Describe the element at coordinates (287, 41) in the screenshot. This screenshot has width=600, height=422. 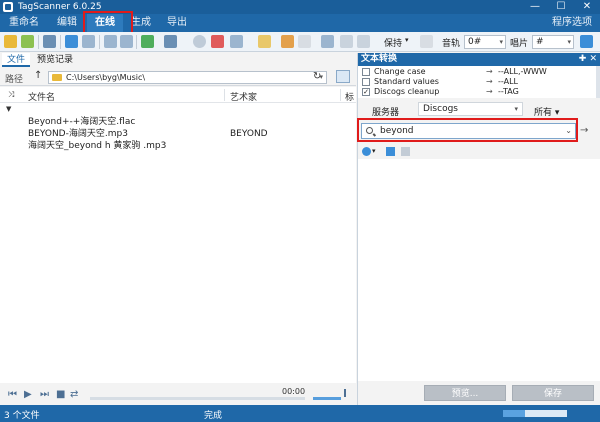
I see `copy-icon` at that location.